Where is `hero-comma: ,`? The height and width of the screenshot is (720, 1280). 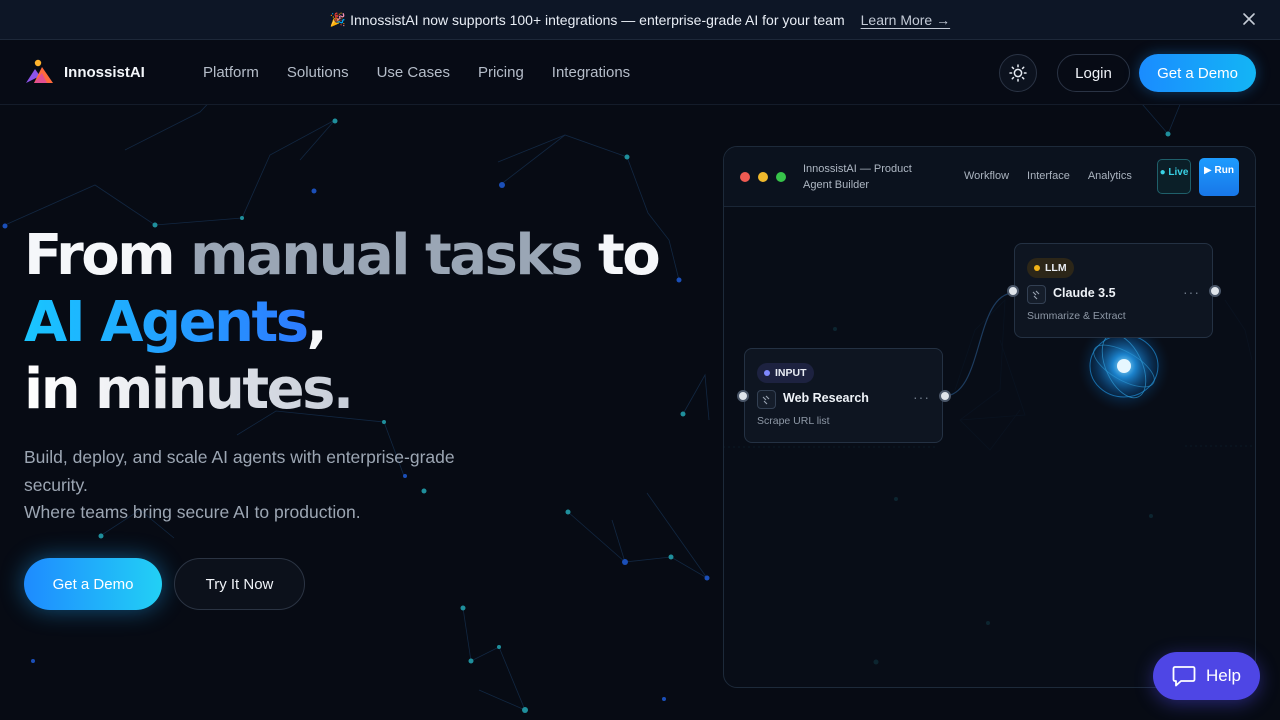 hero-comma: , is located at coordinates (317, 322).